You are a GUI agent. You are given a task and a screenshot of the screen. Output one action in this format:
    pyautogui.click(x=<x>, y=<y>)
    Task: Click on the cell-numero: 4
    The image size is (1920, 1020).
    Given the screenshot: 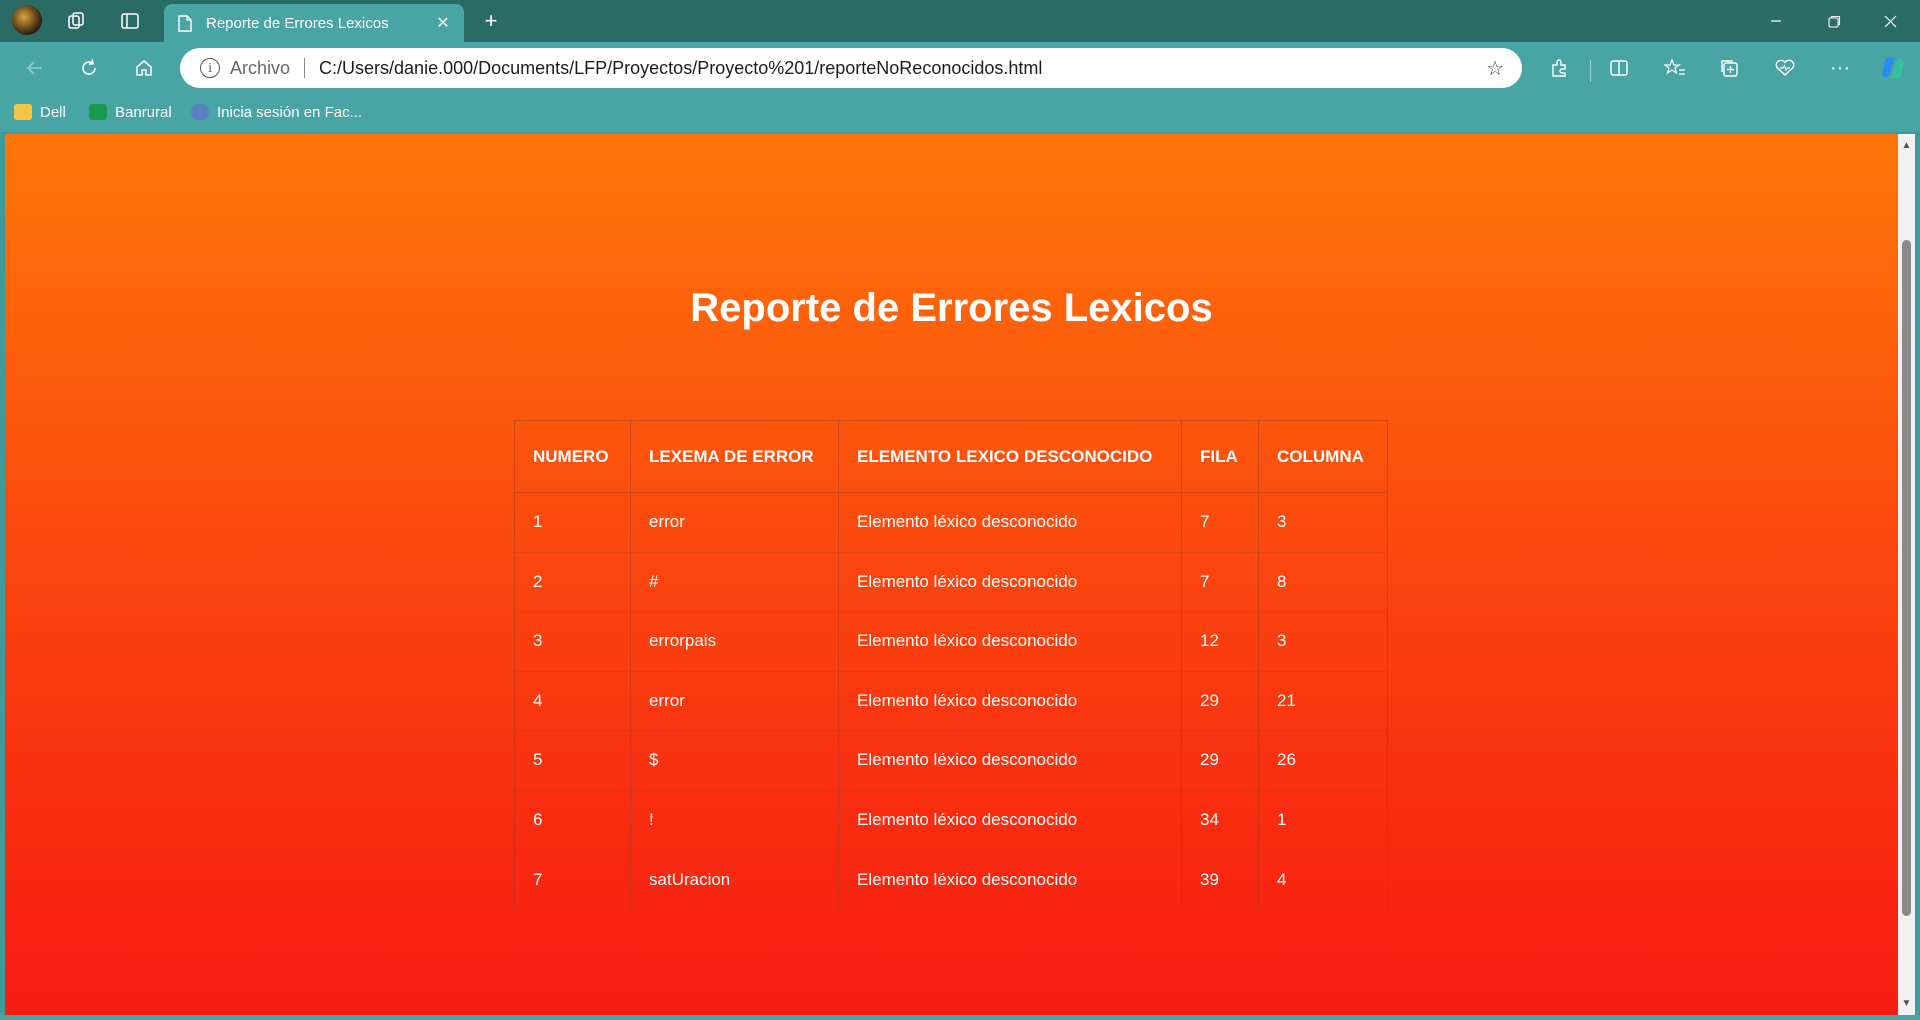 What is the action you would take?
    pyautogui.click(x=572, y=701)
    